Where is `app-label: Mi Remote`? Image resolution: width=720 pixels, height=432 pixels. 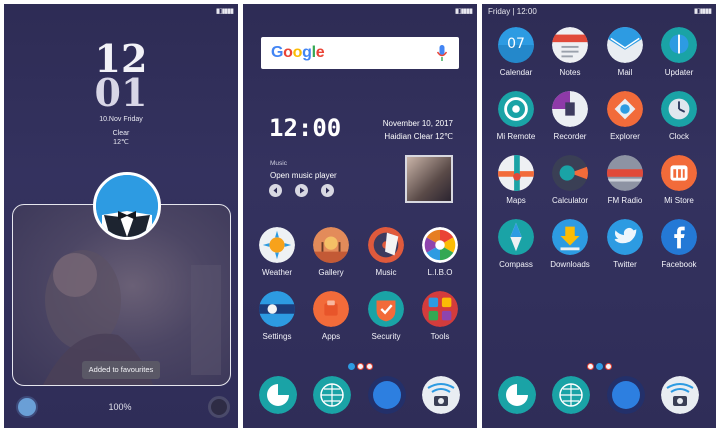
app-label: Mi Remote is located at coordinates (516, 136).